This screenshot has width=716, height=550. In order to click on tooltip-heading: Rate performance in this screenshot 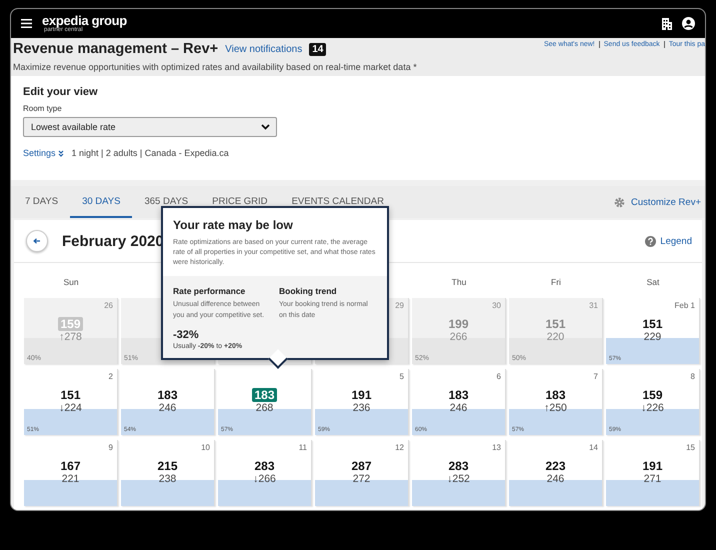, I will do `click(209, 291)`.